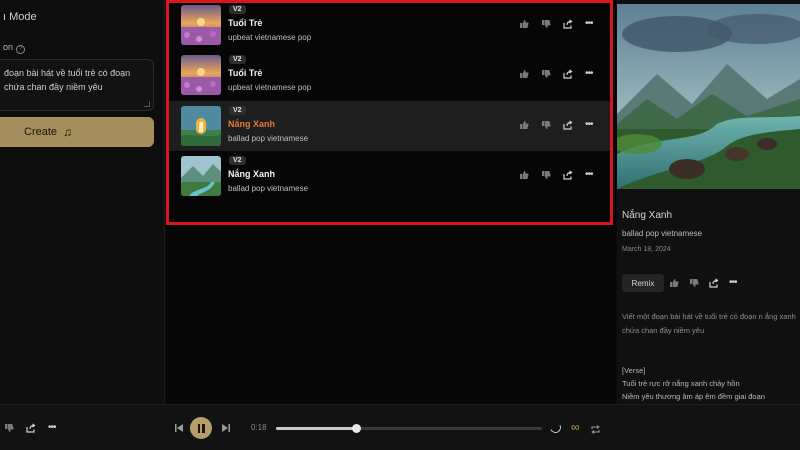  I want to click on lyric-line: Niềm yêu thương âm áp êm đềm giai đoạn, so click(693, 396).